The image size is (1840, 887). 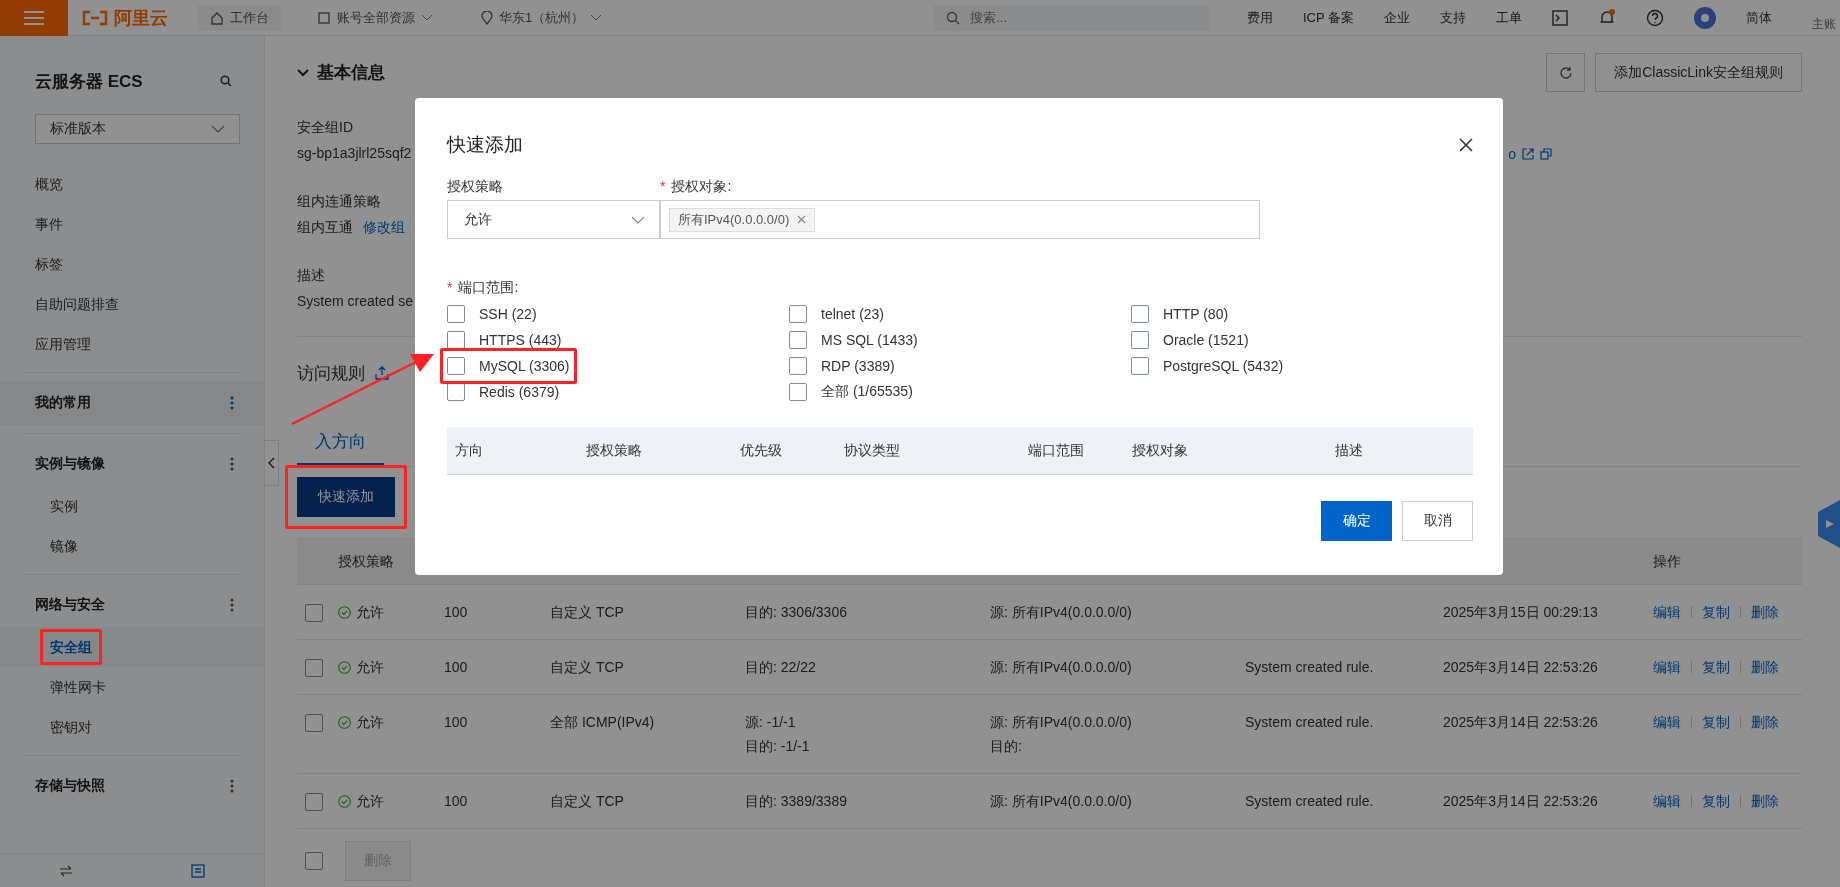 I want to click on sidebar-item: 标签, so click(x=132, y=264).